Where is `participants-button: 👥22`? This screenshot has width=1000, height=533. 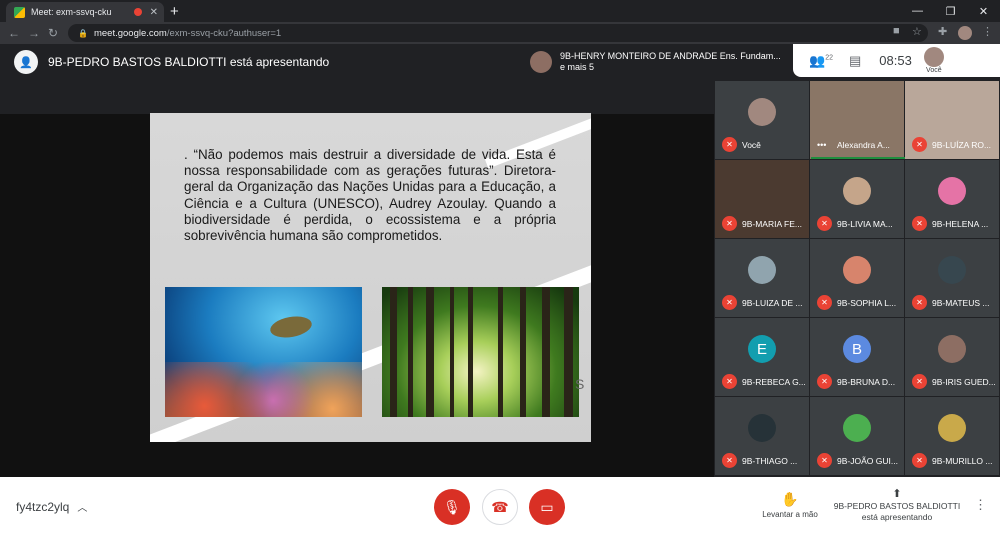
participants-button: 👥22 is located at coordinates (821, 61).